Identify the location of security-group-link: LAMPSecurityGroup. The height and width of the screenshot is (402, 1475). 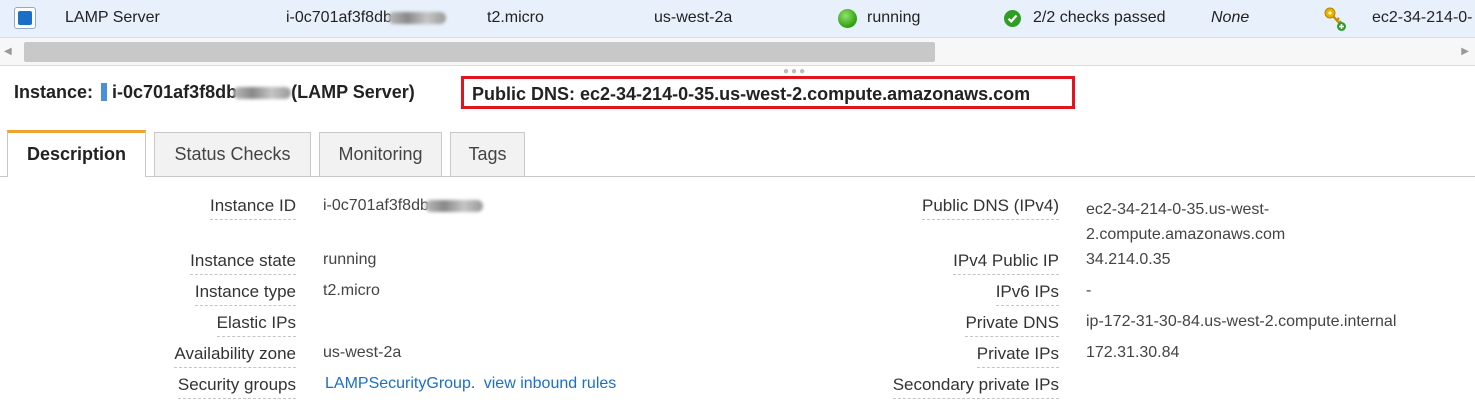
(398, 383).